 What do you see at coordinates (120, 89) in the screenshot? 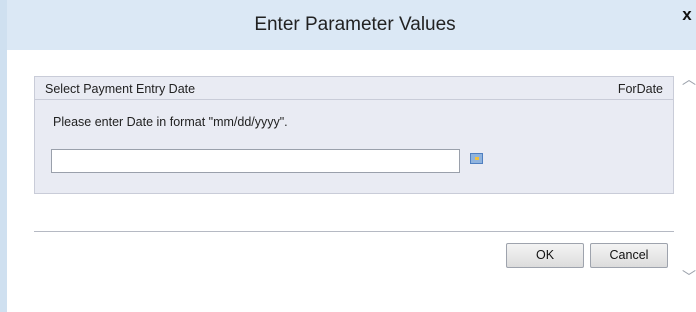
I see `parameter-prompt: Select Payment Entry Date` at bounding box center [120, 89].